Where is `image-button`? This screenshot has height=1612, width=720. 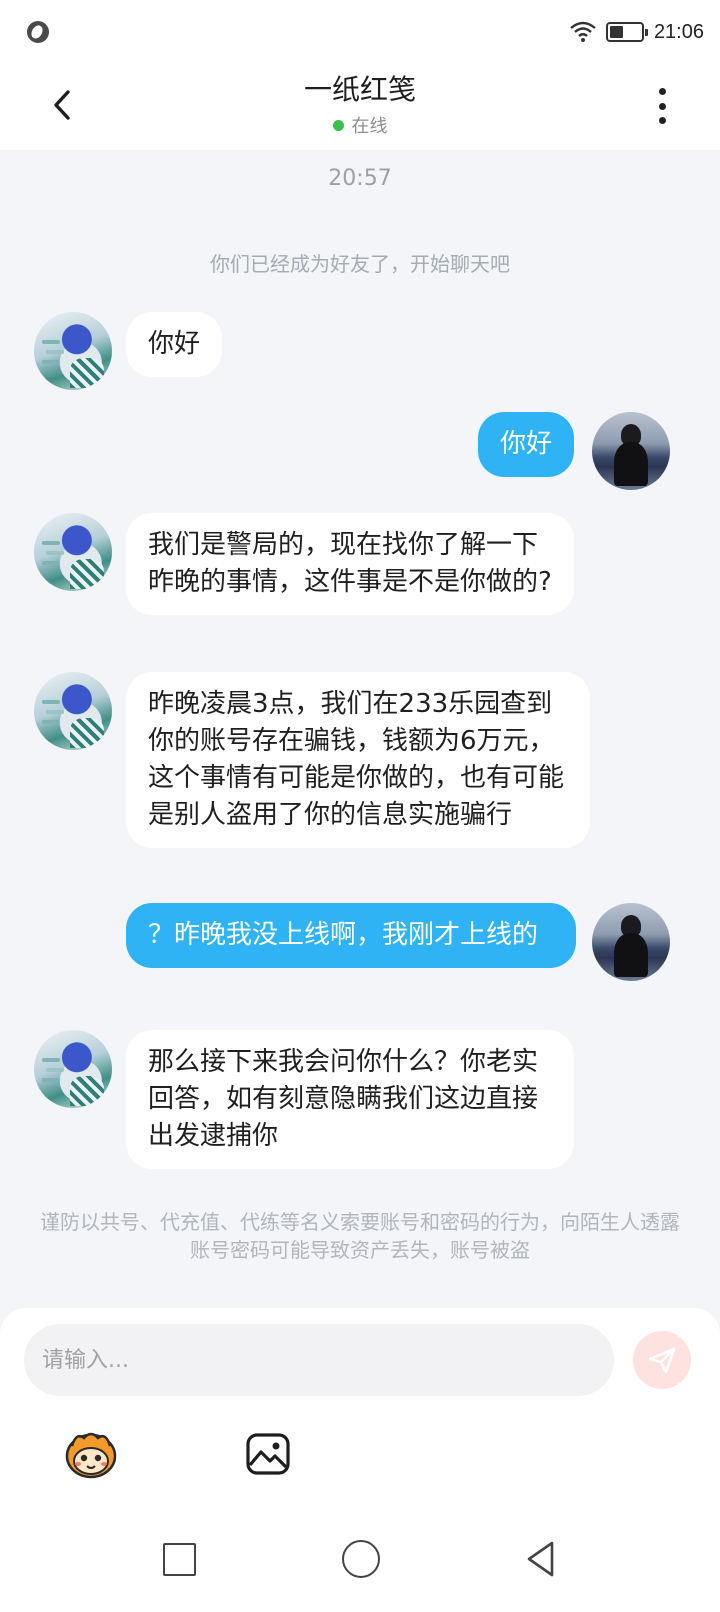
image-button is located at coordinates (268, 1454).